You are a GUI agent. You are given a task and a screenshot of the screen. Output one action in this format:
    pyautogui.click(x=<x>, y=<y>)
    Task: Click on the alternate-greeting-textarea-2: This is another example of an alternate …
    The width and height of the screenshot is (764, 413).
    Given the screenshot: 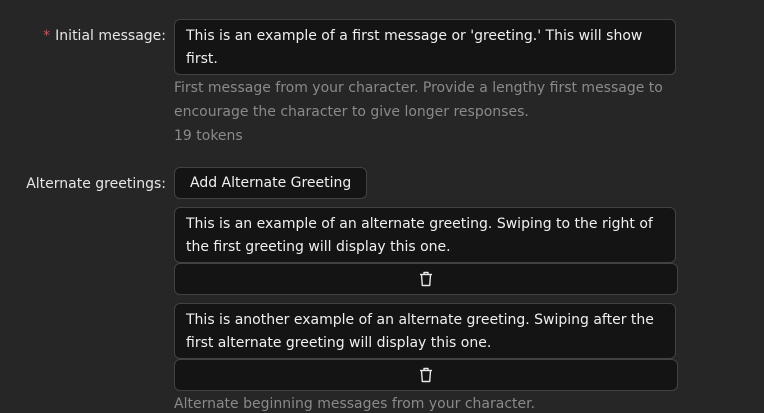 What is the action you would take?
    pyautogui.click(x=425, y=331)
    